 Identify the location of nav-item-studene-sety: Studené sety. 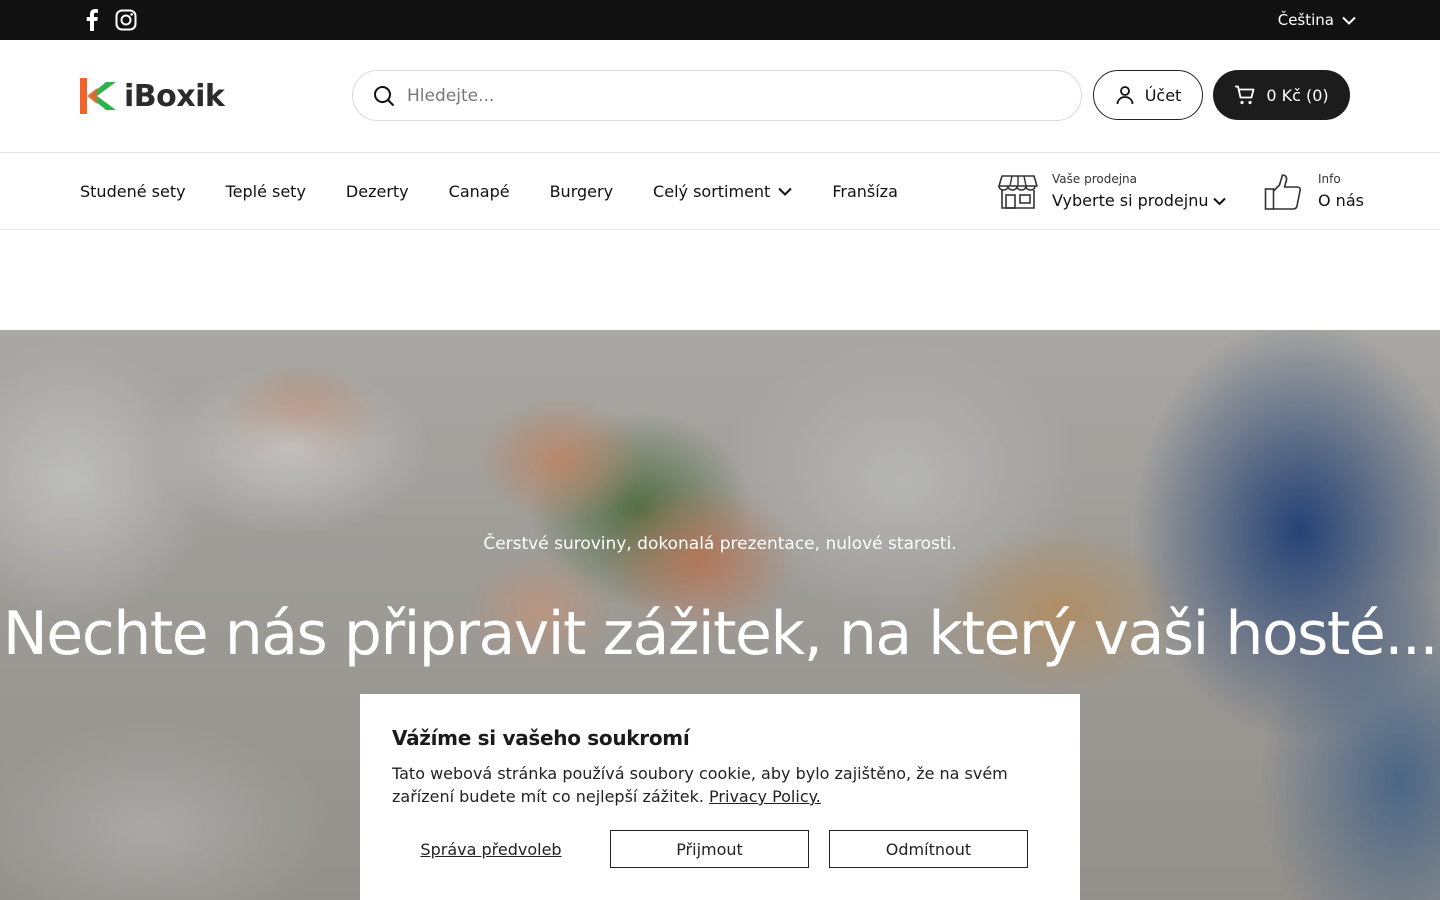
(133, 191).